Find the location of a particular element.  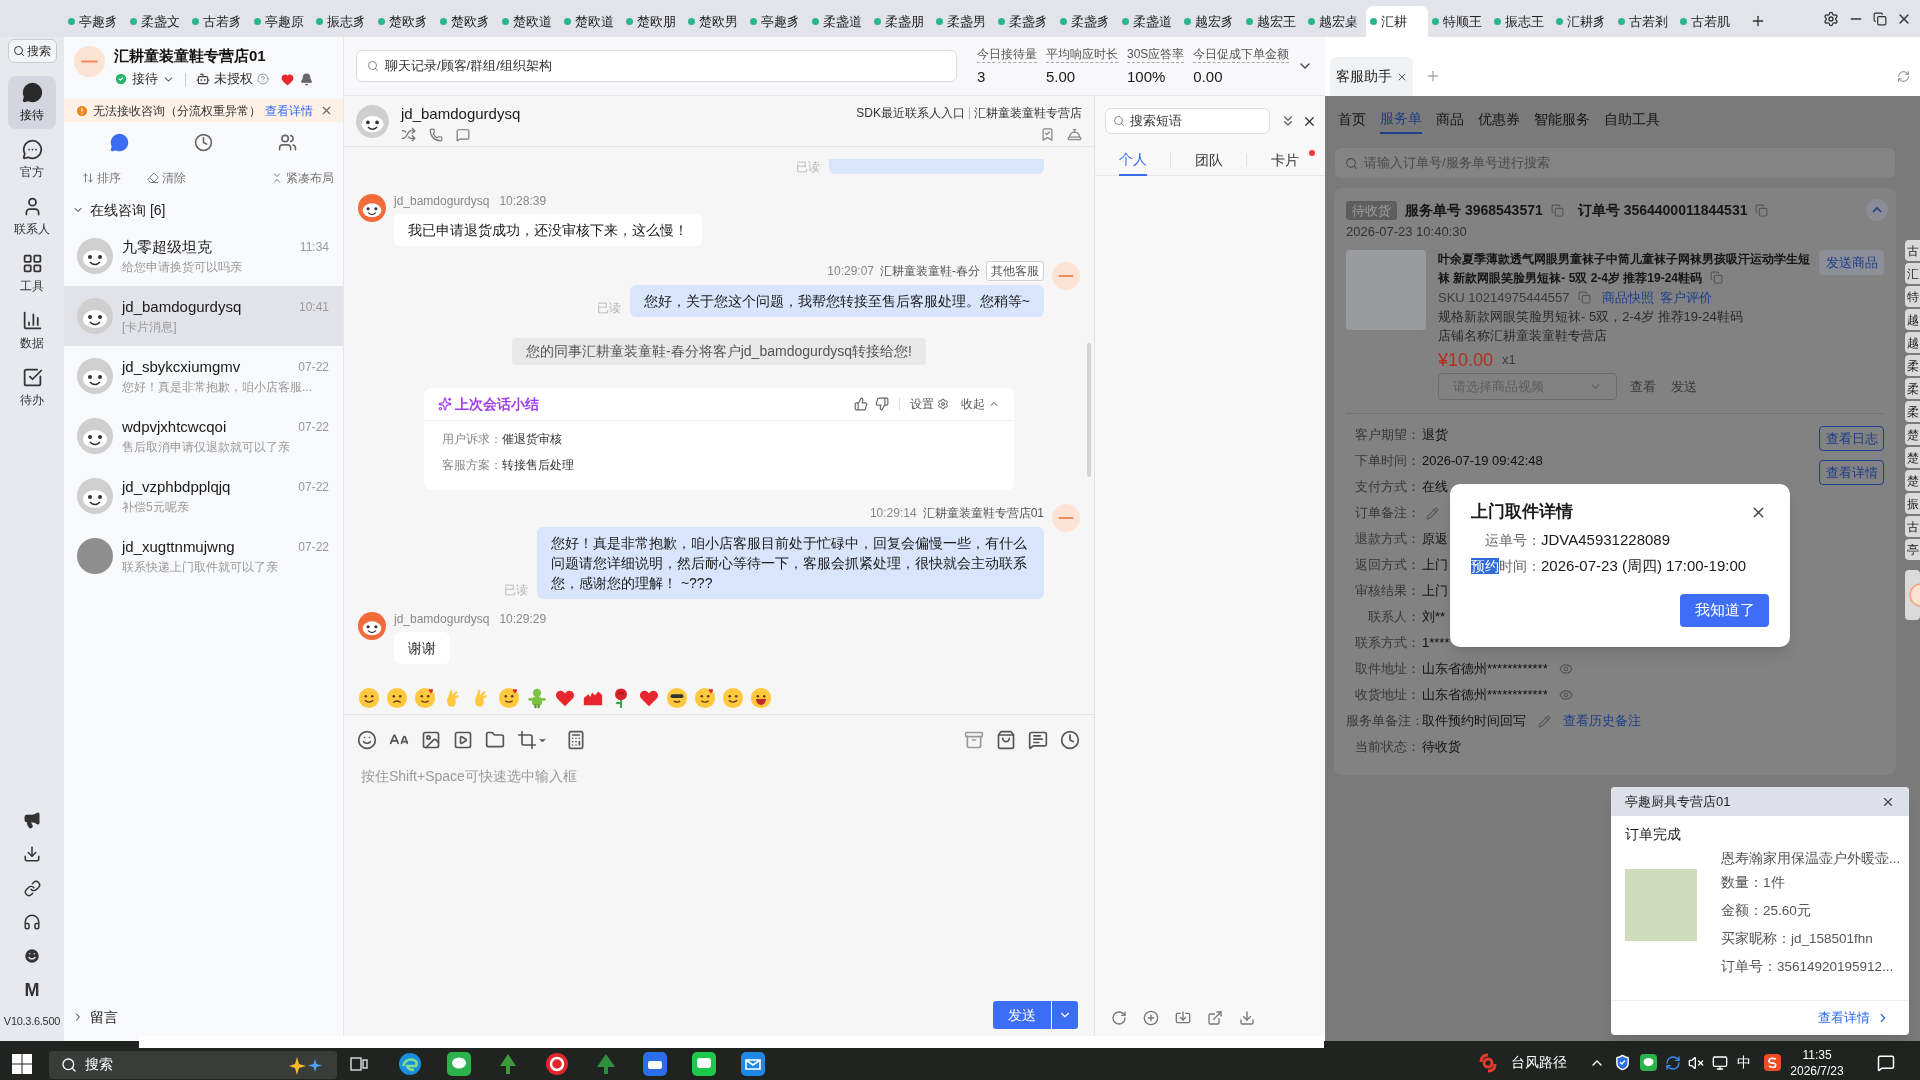

collapse-button: 收起 is located at coordinates (980, 404).